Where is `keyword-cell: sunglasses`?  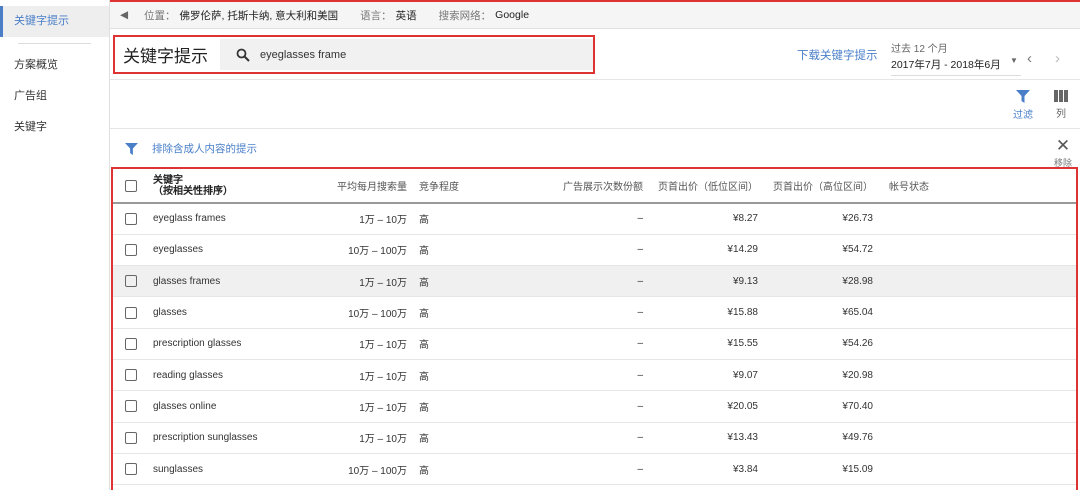
keyword-cell: sunglasses is located at coordinates (228, 469).